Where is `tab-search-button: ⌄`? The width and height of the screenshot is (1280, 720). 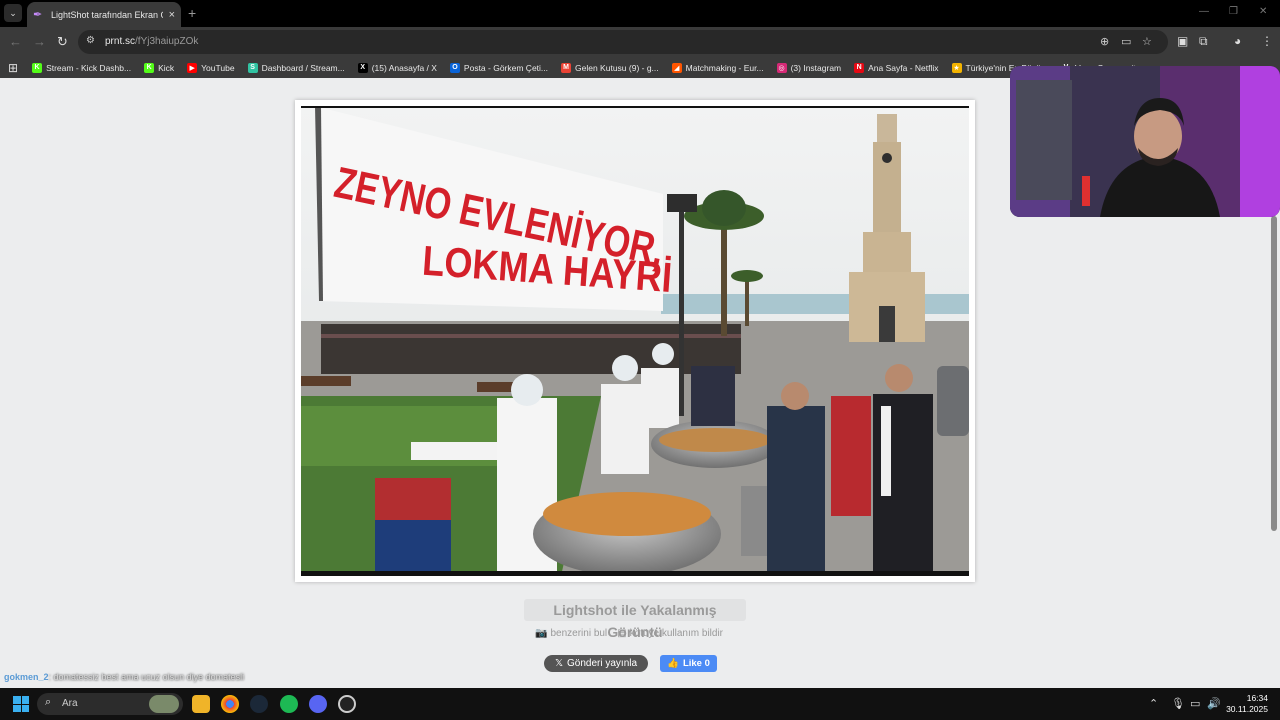 tab-search-button: ⌄ is located at coordinates (13, 13).